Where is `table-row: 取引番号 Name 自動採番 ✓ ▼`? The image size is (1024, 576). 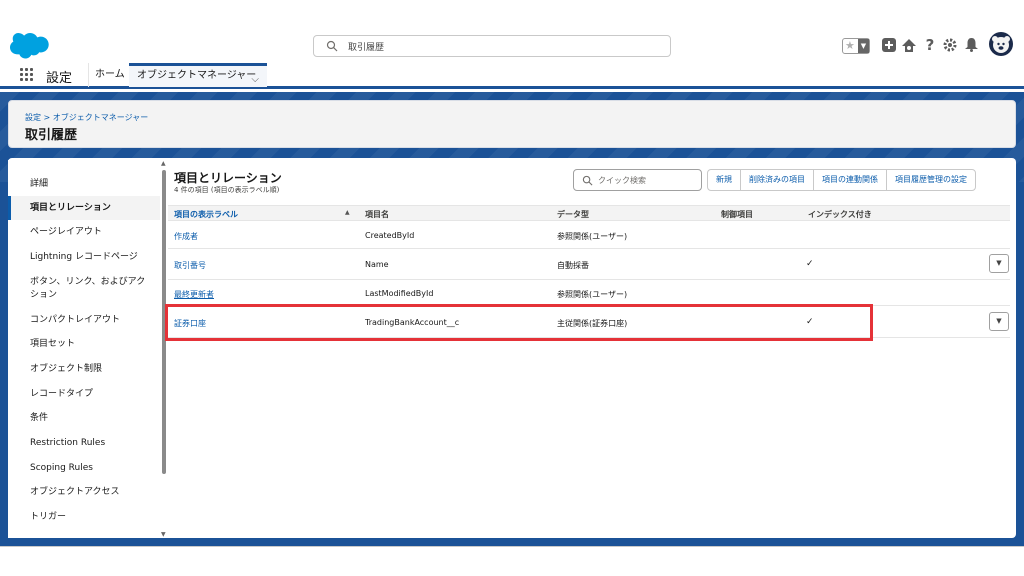 table-row: 取引番号 Name 自動採番 ✓ ▼ is located at coordinates (589, 264).